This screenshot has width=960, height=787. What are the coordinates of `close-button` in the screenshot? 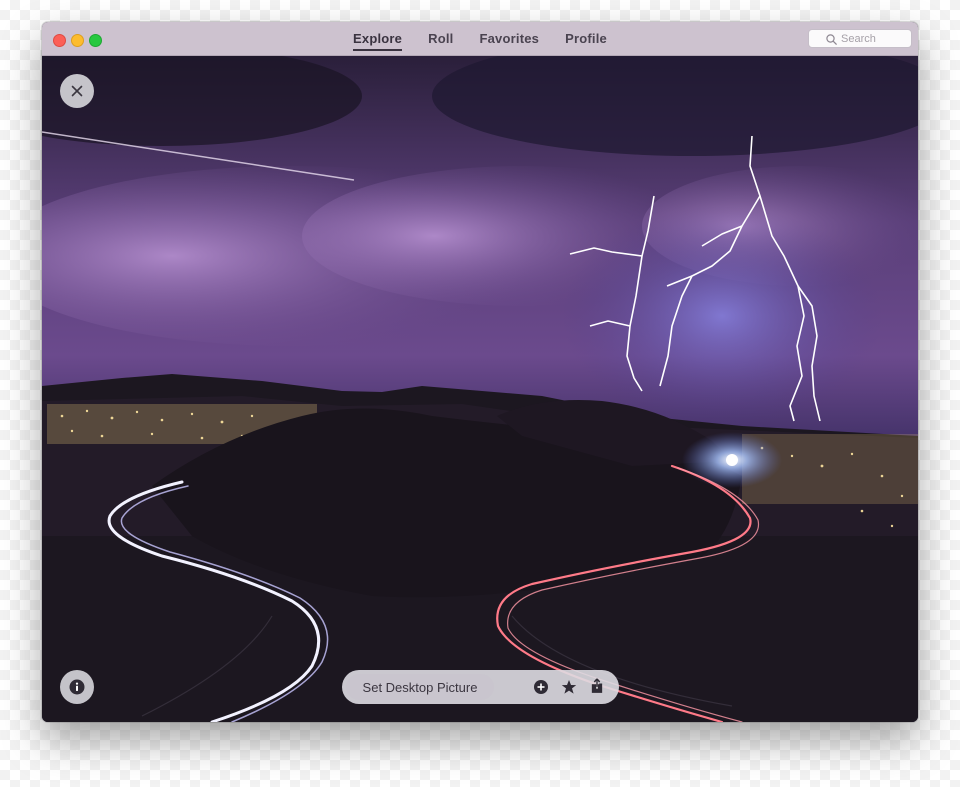 It's located at (77, 91).